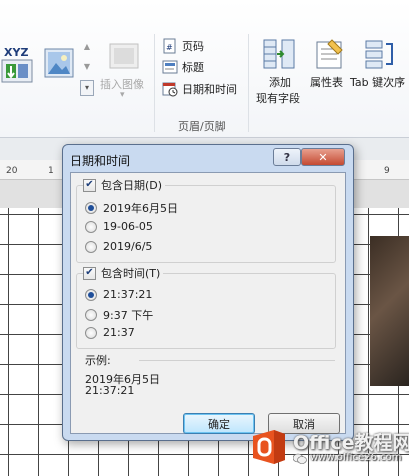 This screenshot has width=409, height=476. I want to click on gallery-scroll-down-icon: ▼, so click(87, 68).